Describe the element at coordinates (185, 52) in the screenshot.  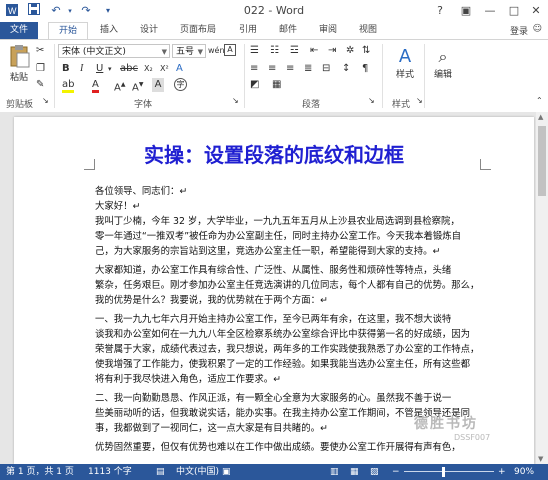
I see `font-size-value: 五号` at that location.